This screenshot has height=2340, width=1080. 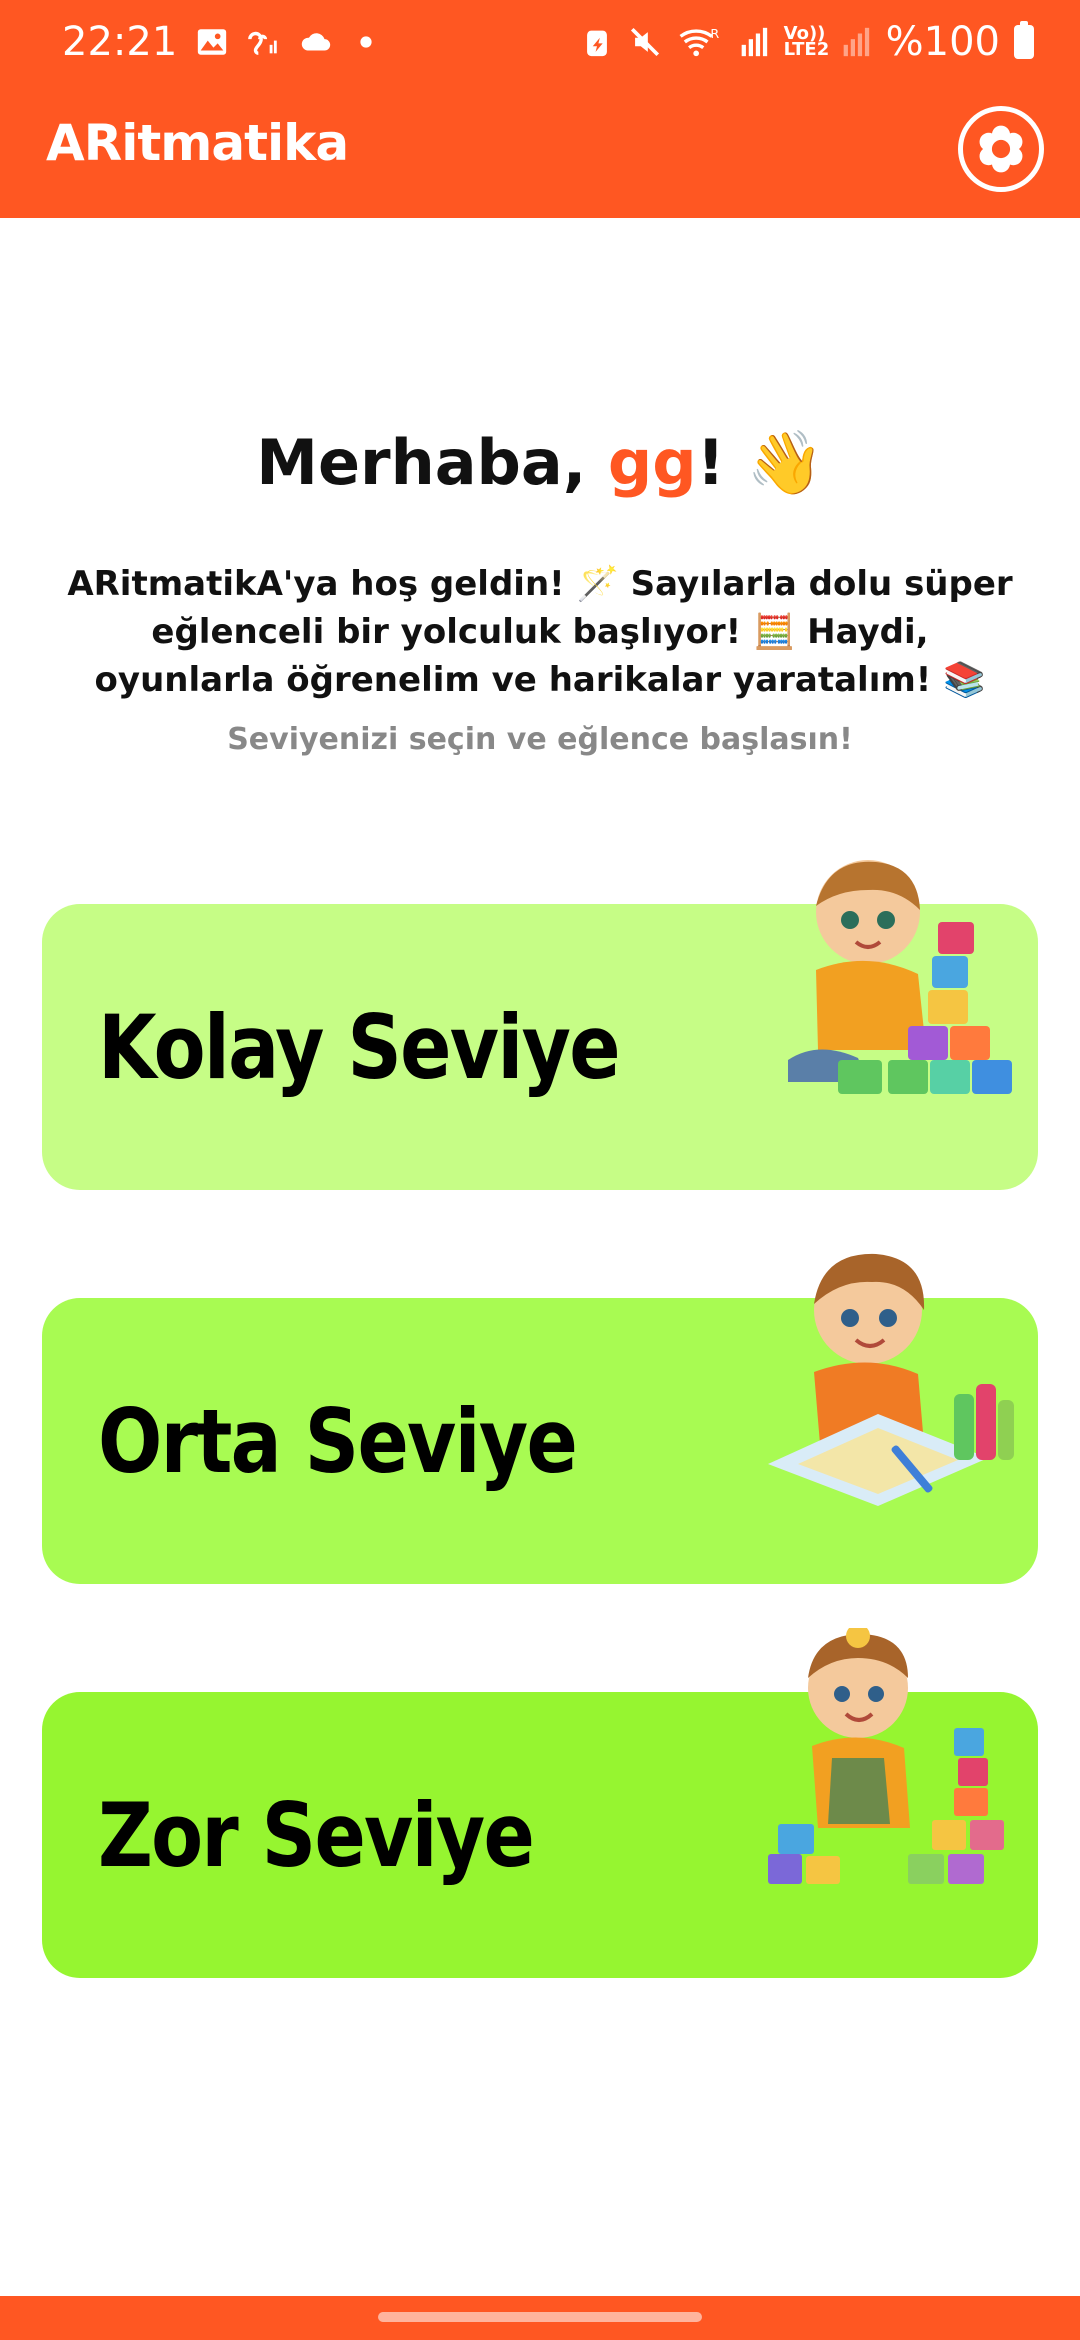 I want to click on mute-icon, so click(x=644, y=42).